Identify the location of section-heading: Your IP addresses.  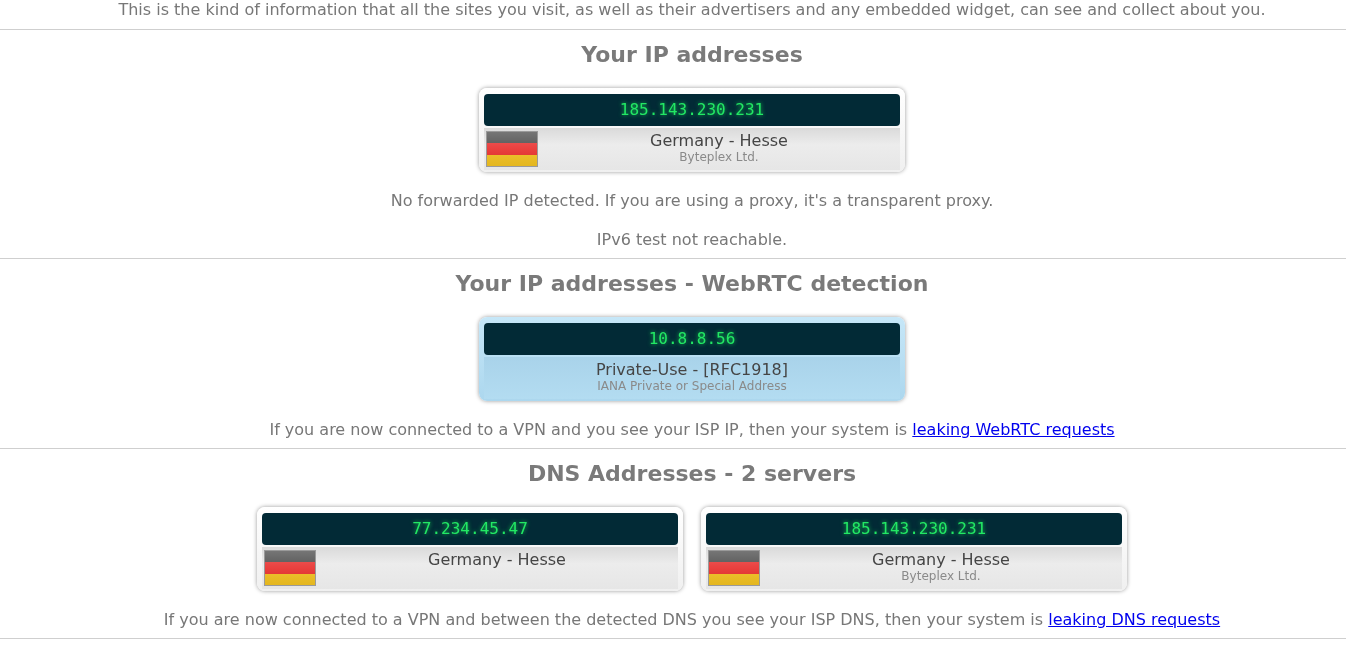
(692, 55).